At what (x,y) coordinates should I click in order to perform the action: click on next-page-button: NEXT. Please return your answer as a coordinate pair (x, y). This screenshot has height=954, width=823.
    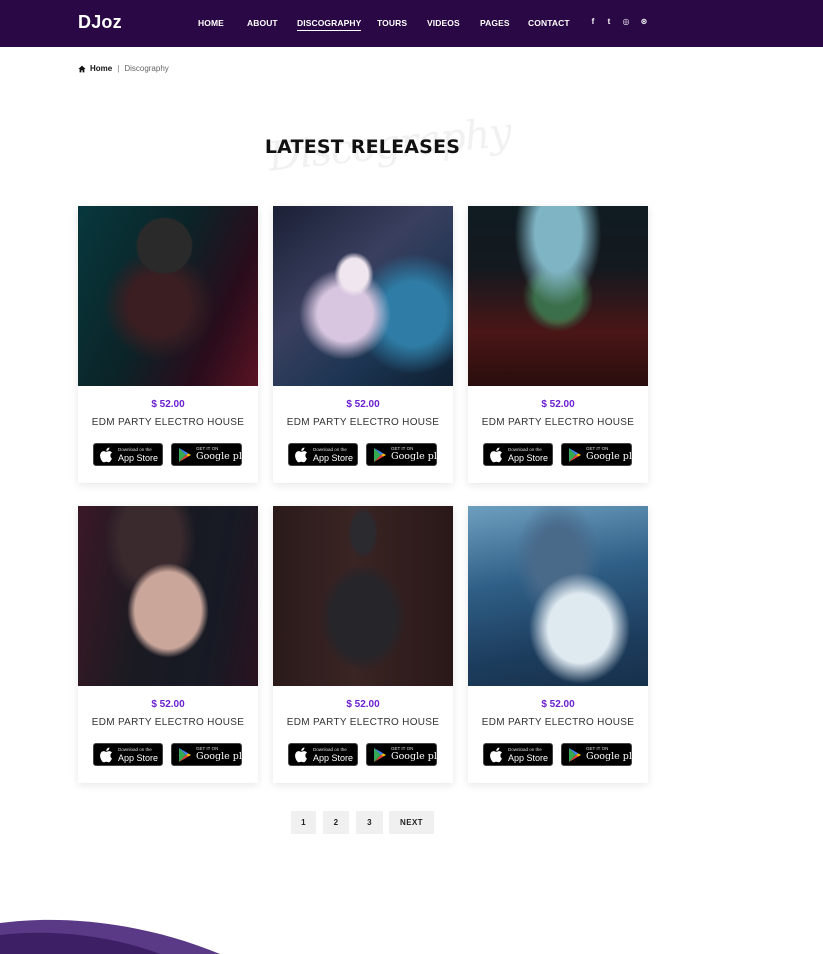
    Looking at the image, I should click on (411, 822).